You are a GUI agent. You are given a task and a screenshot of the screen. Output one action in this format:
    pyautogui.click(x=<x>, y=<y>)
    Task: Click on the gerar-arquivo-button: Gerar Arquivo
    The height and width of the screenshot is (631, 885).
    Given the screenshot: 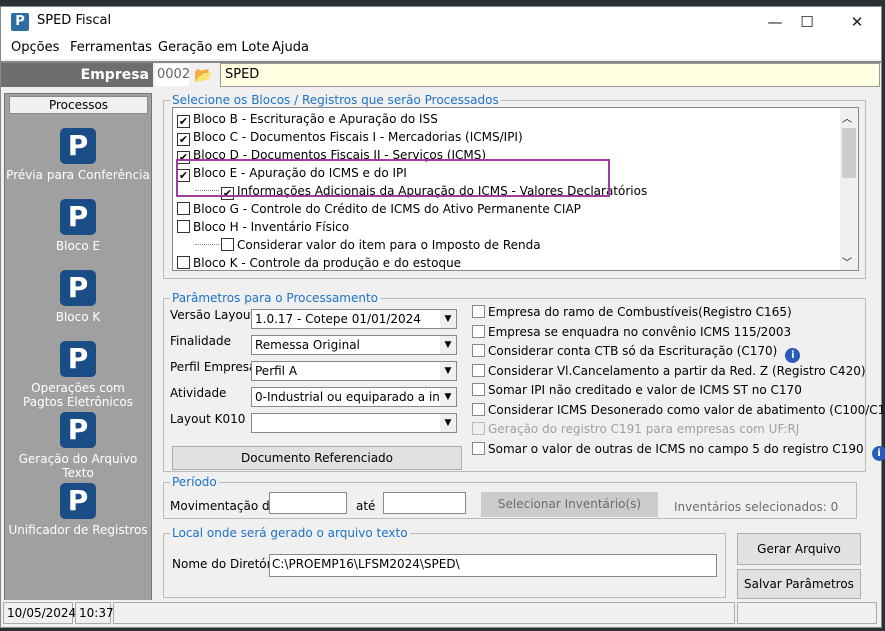 What is the action you would take?
    pyautogui.click(x=799, y=549)
    